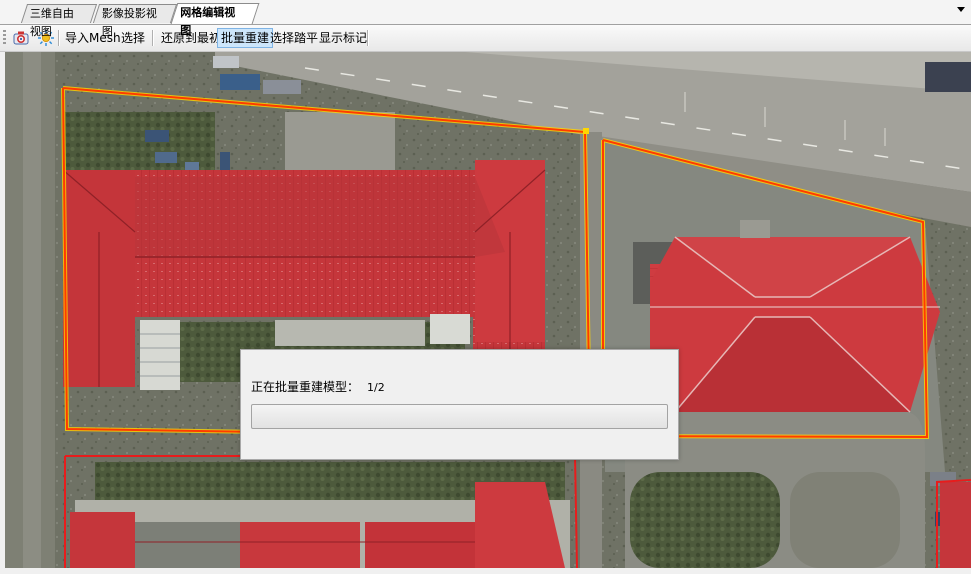 Image resolution: width=971 pixels, height=574 pixels. I want to click on batch-rebuild-progress-dialog: 正在批量重建模型： 1/2, so click(459, 404).